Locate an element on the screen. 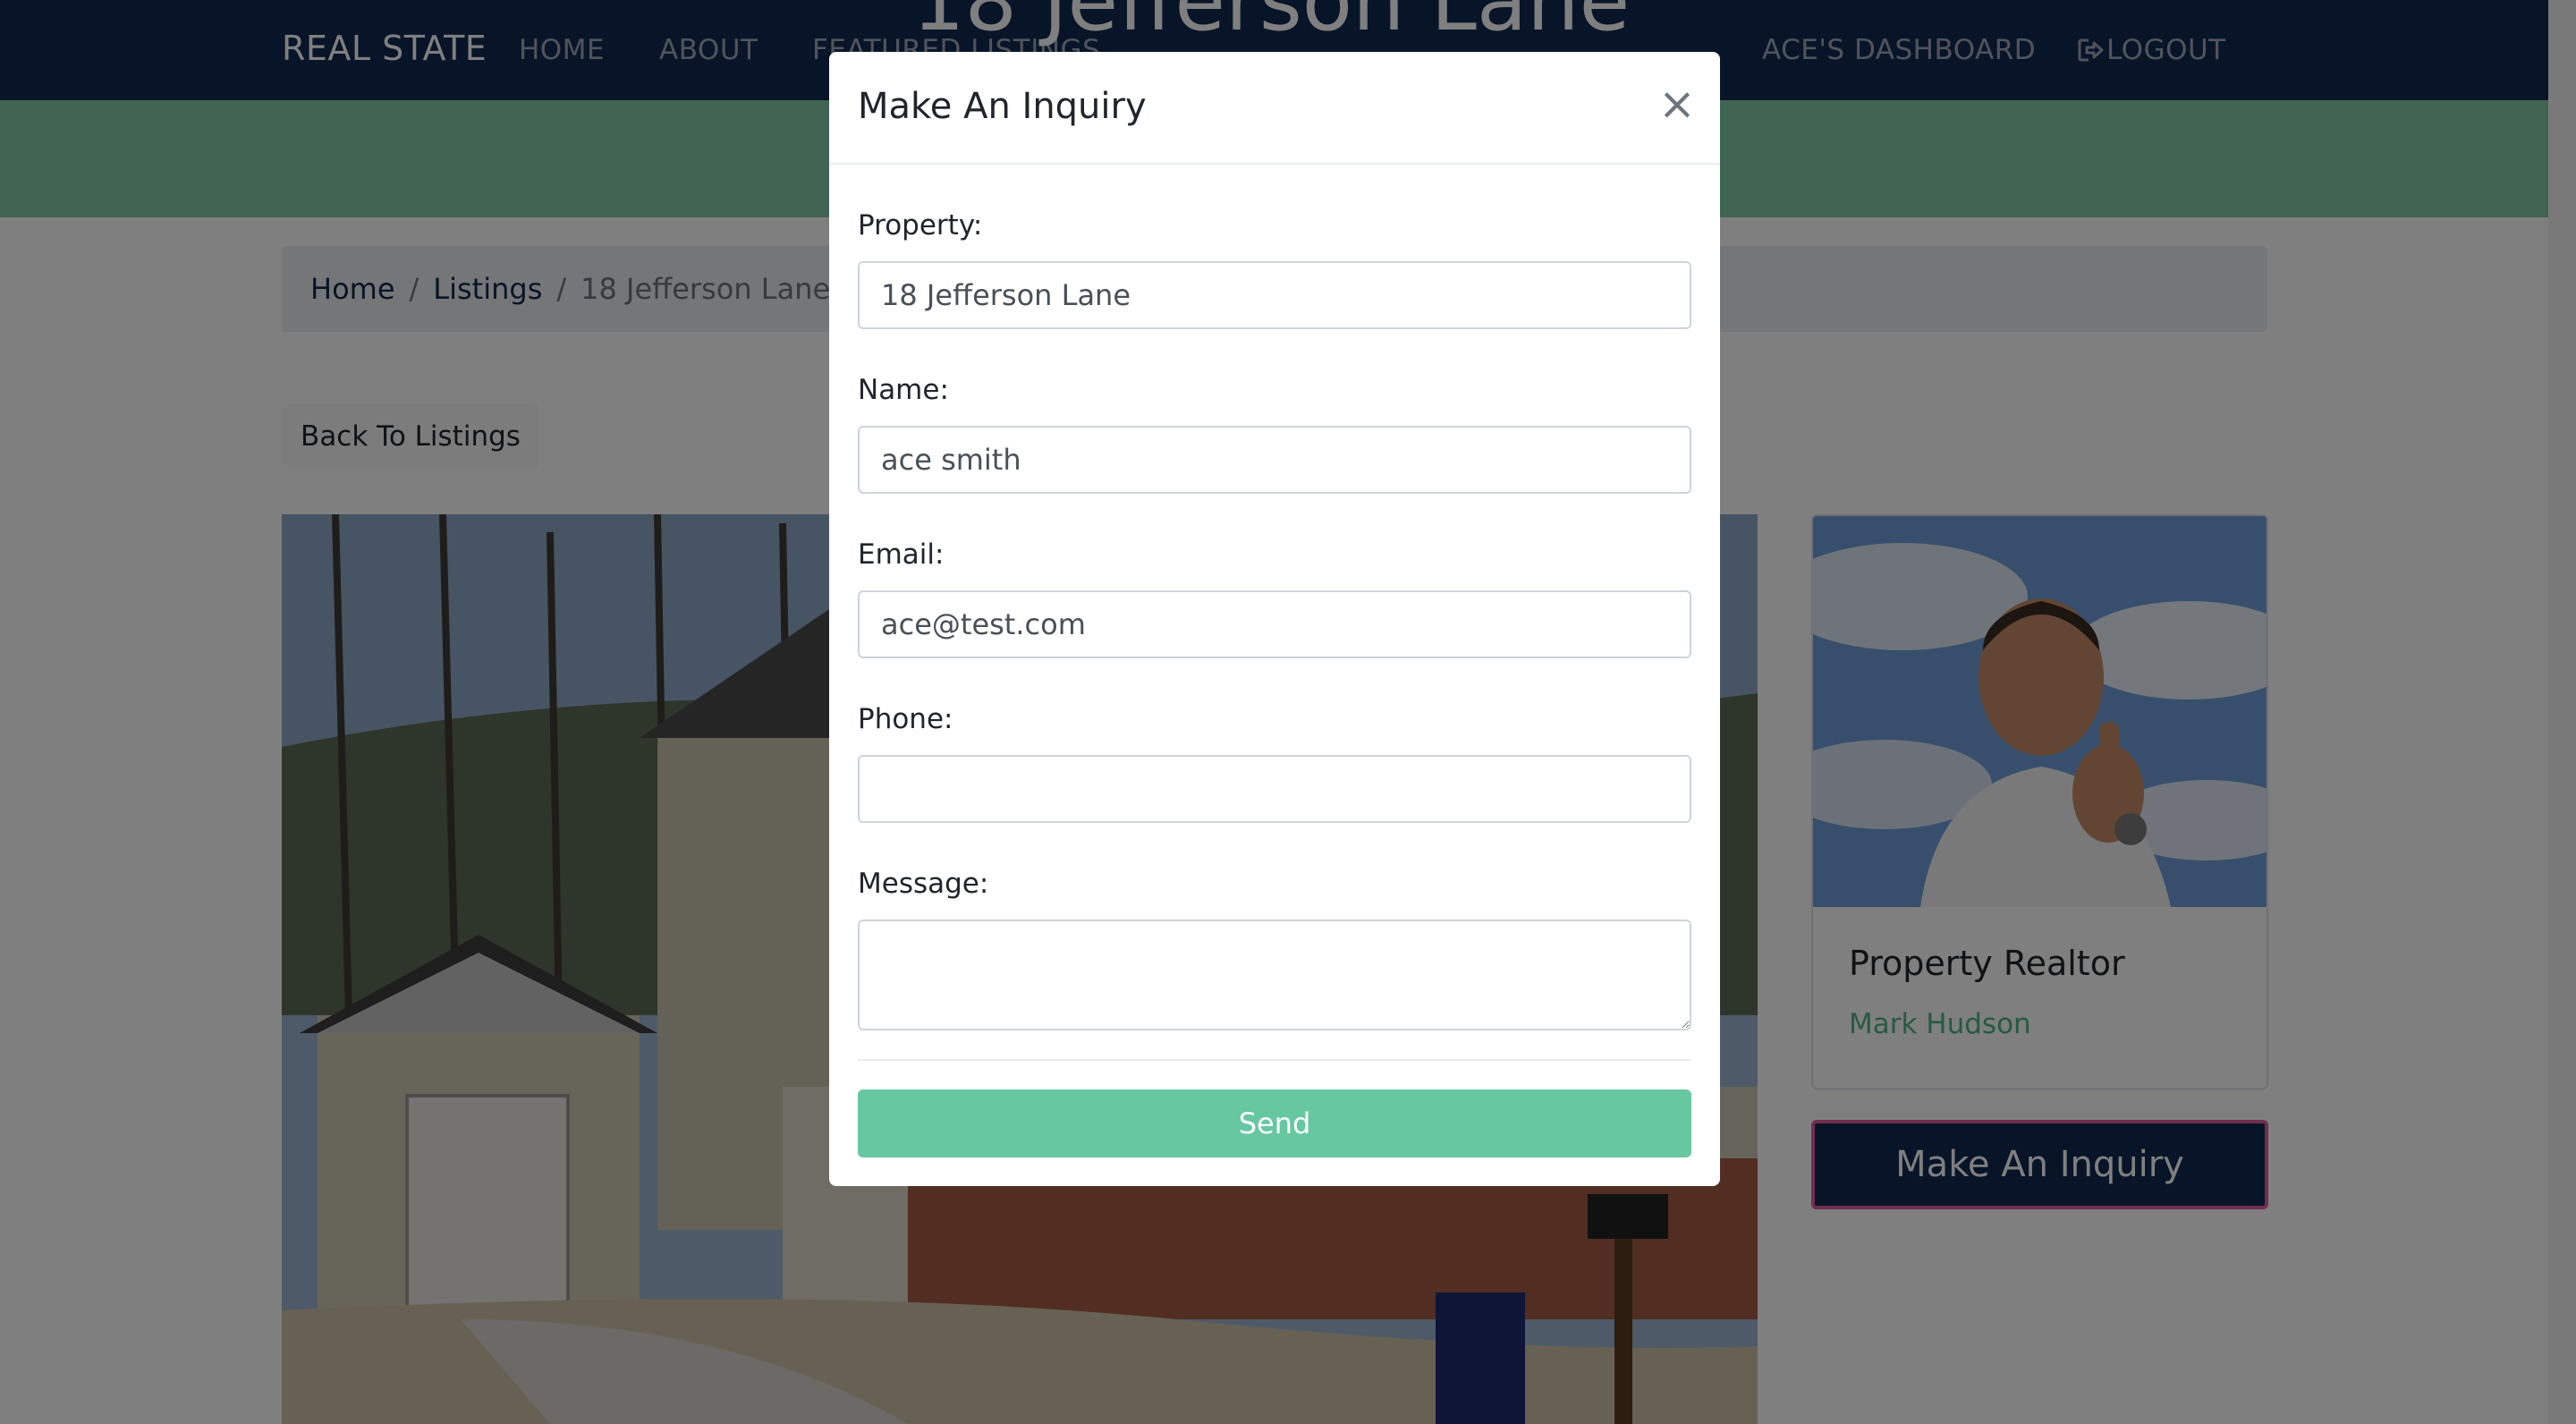 This screenshot has height=1424, width=2576. property-field is located at coordinates (1274, 295).